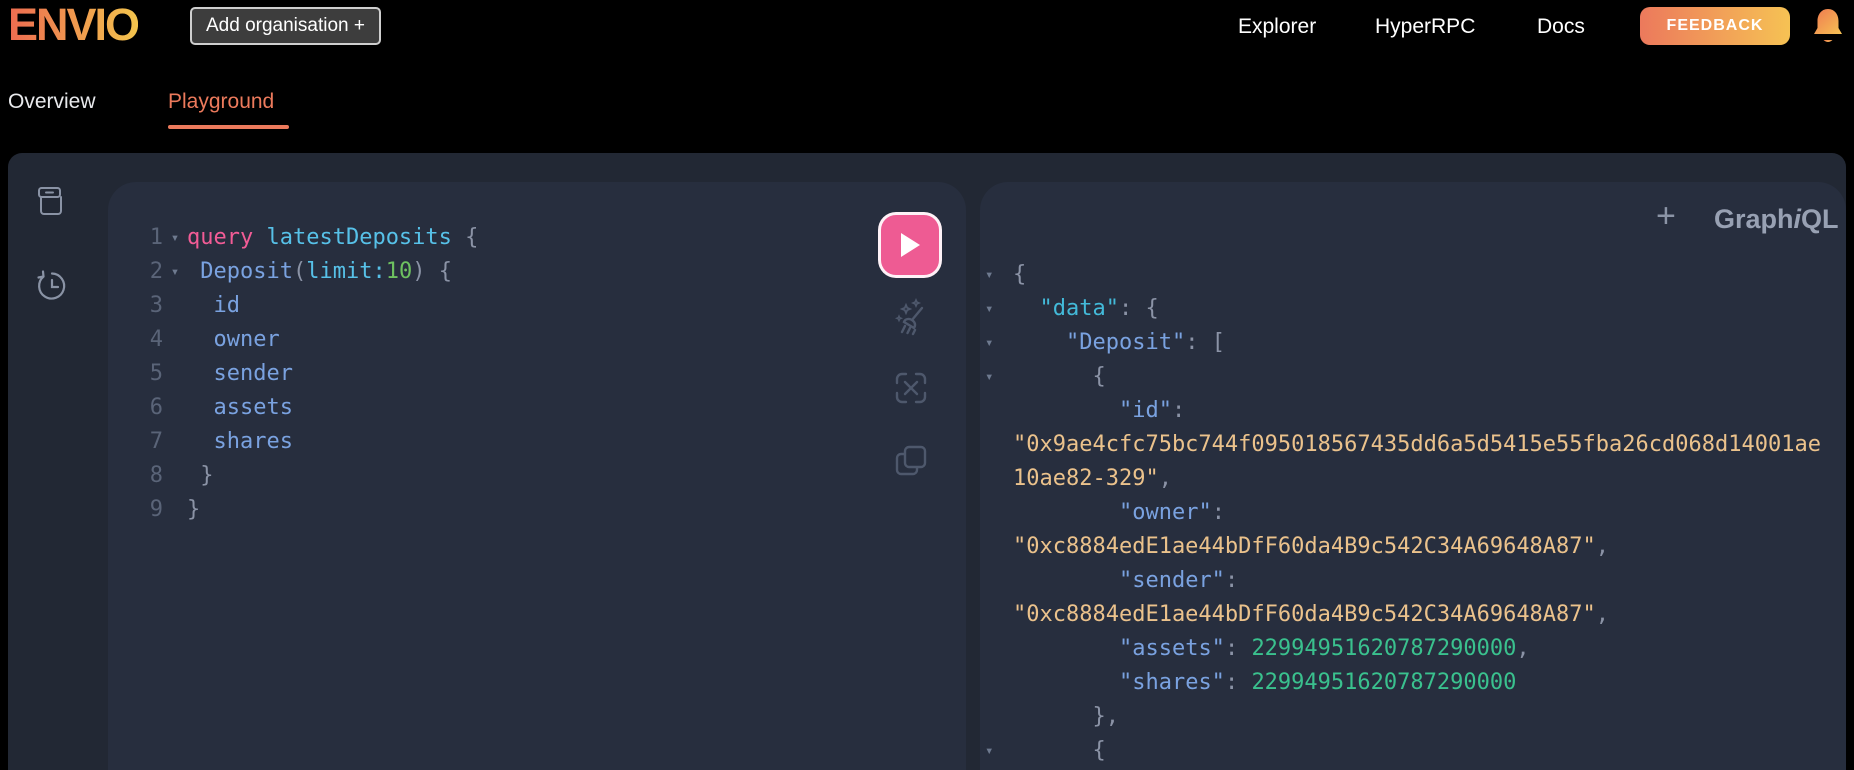  I want to click on code-line: "shares": 22994951620787290000, so click(1414, 683).